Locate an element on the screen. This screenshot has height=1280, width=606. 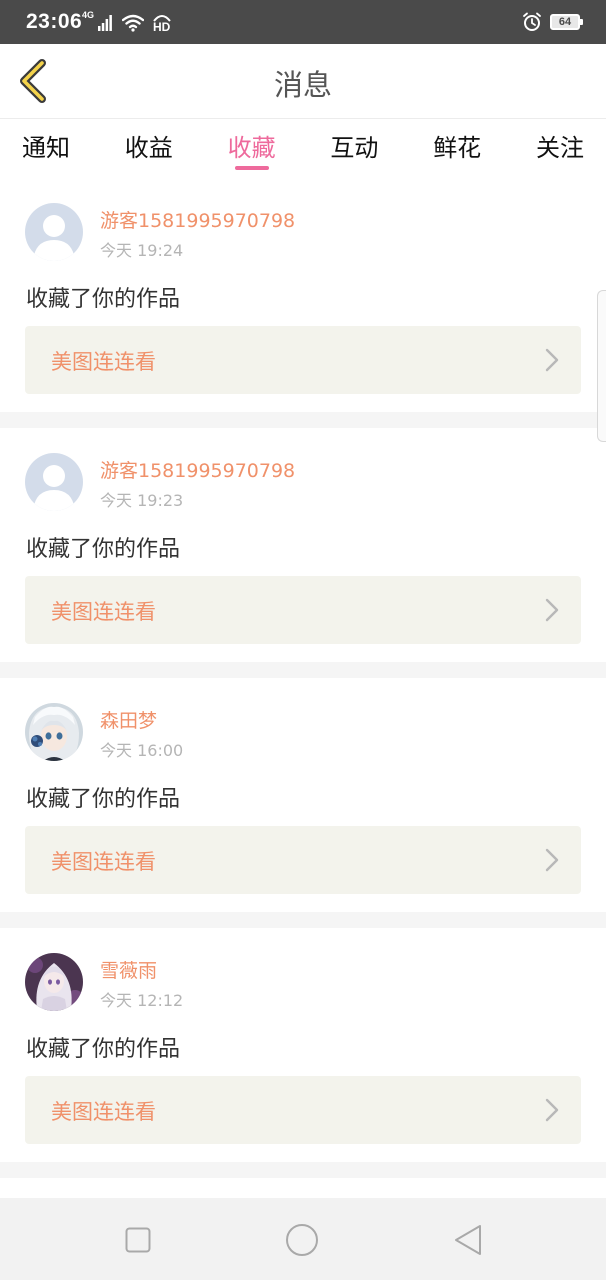
battery-level: 64 is located at coordinates (565, 22).